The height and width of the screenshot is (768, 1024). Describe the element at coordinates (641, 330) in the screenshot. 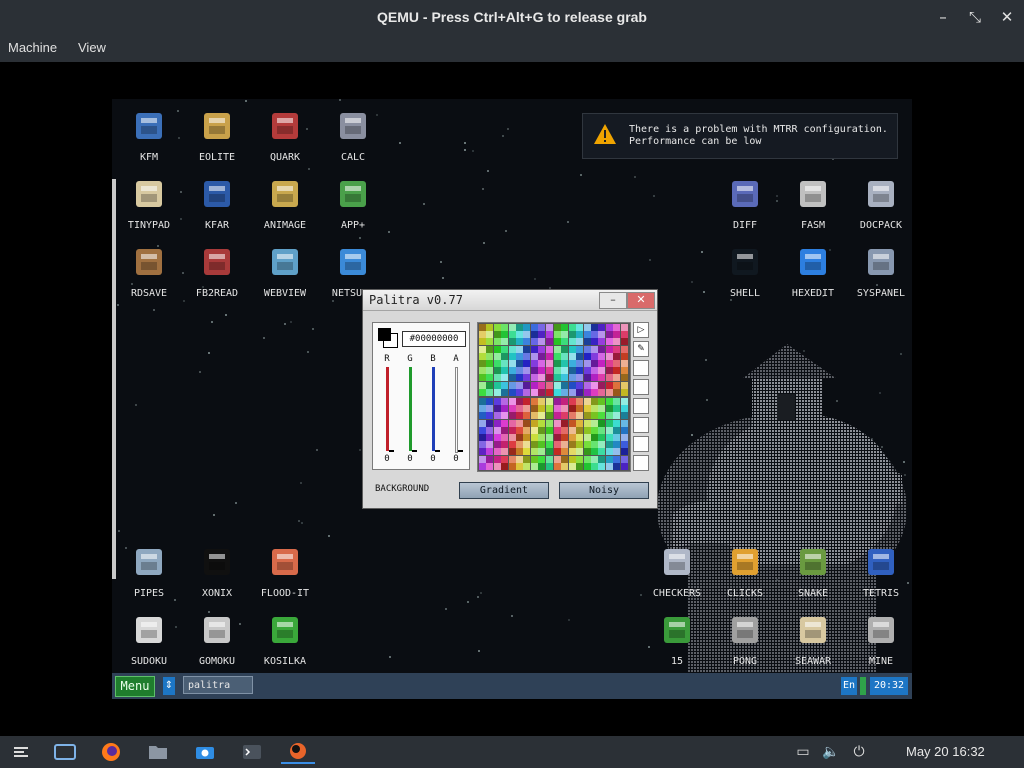

I see `play-tool-button: ▷` at that location.